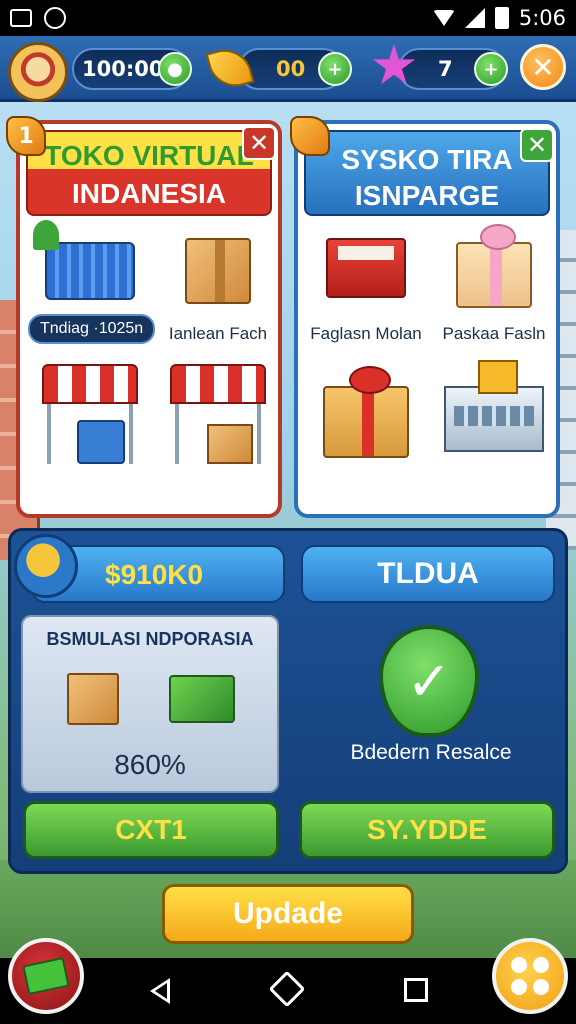 This screenshot has height=1024, width=576. I want to click on shop-title: SYSKO TIRA, so click(427, 159).